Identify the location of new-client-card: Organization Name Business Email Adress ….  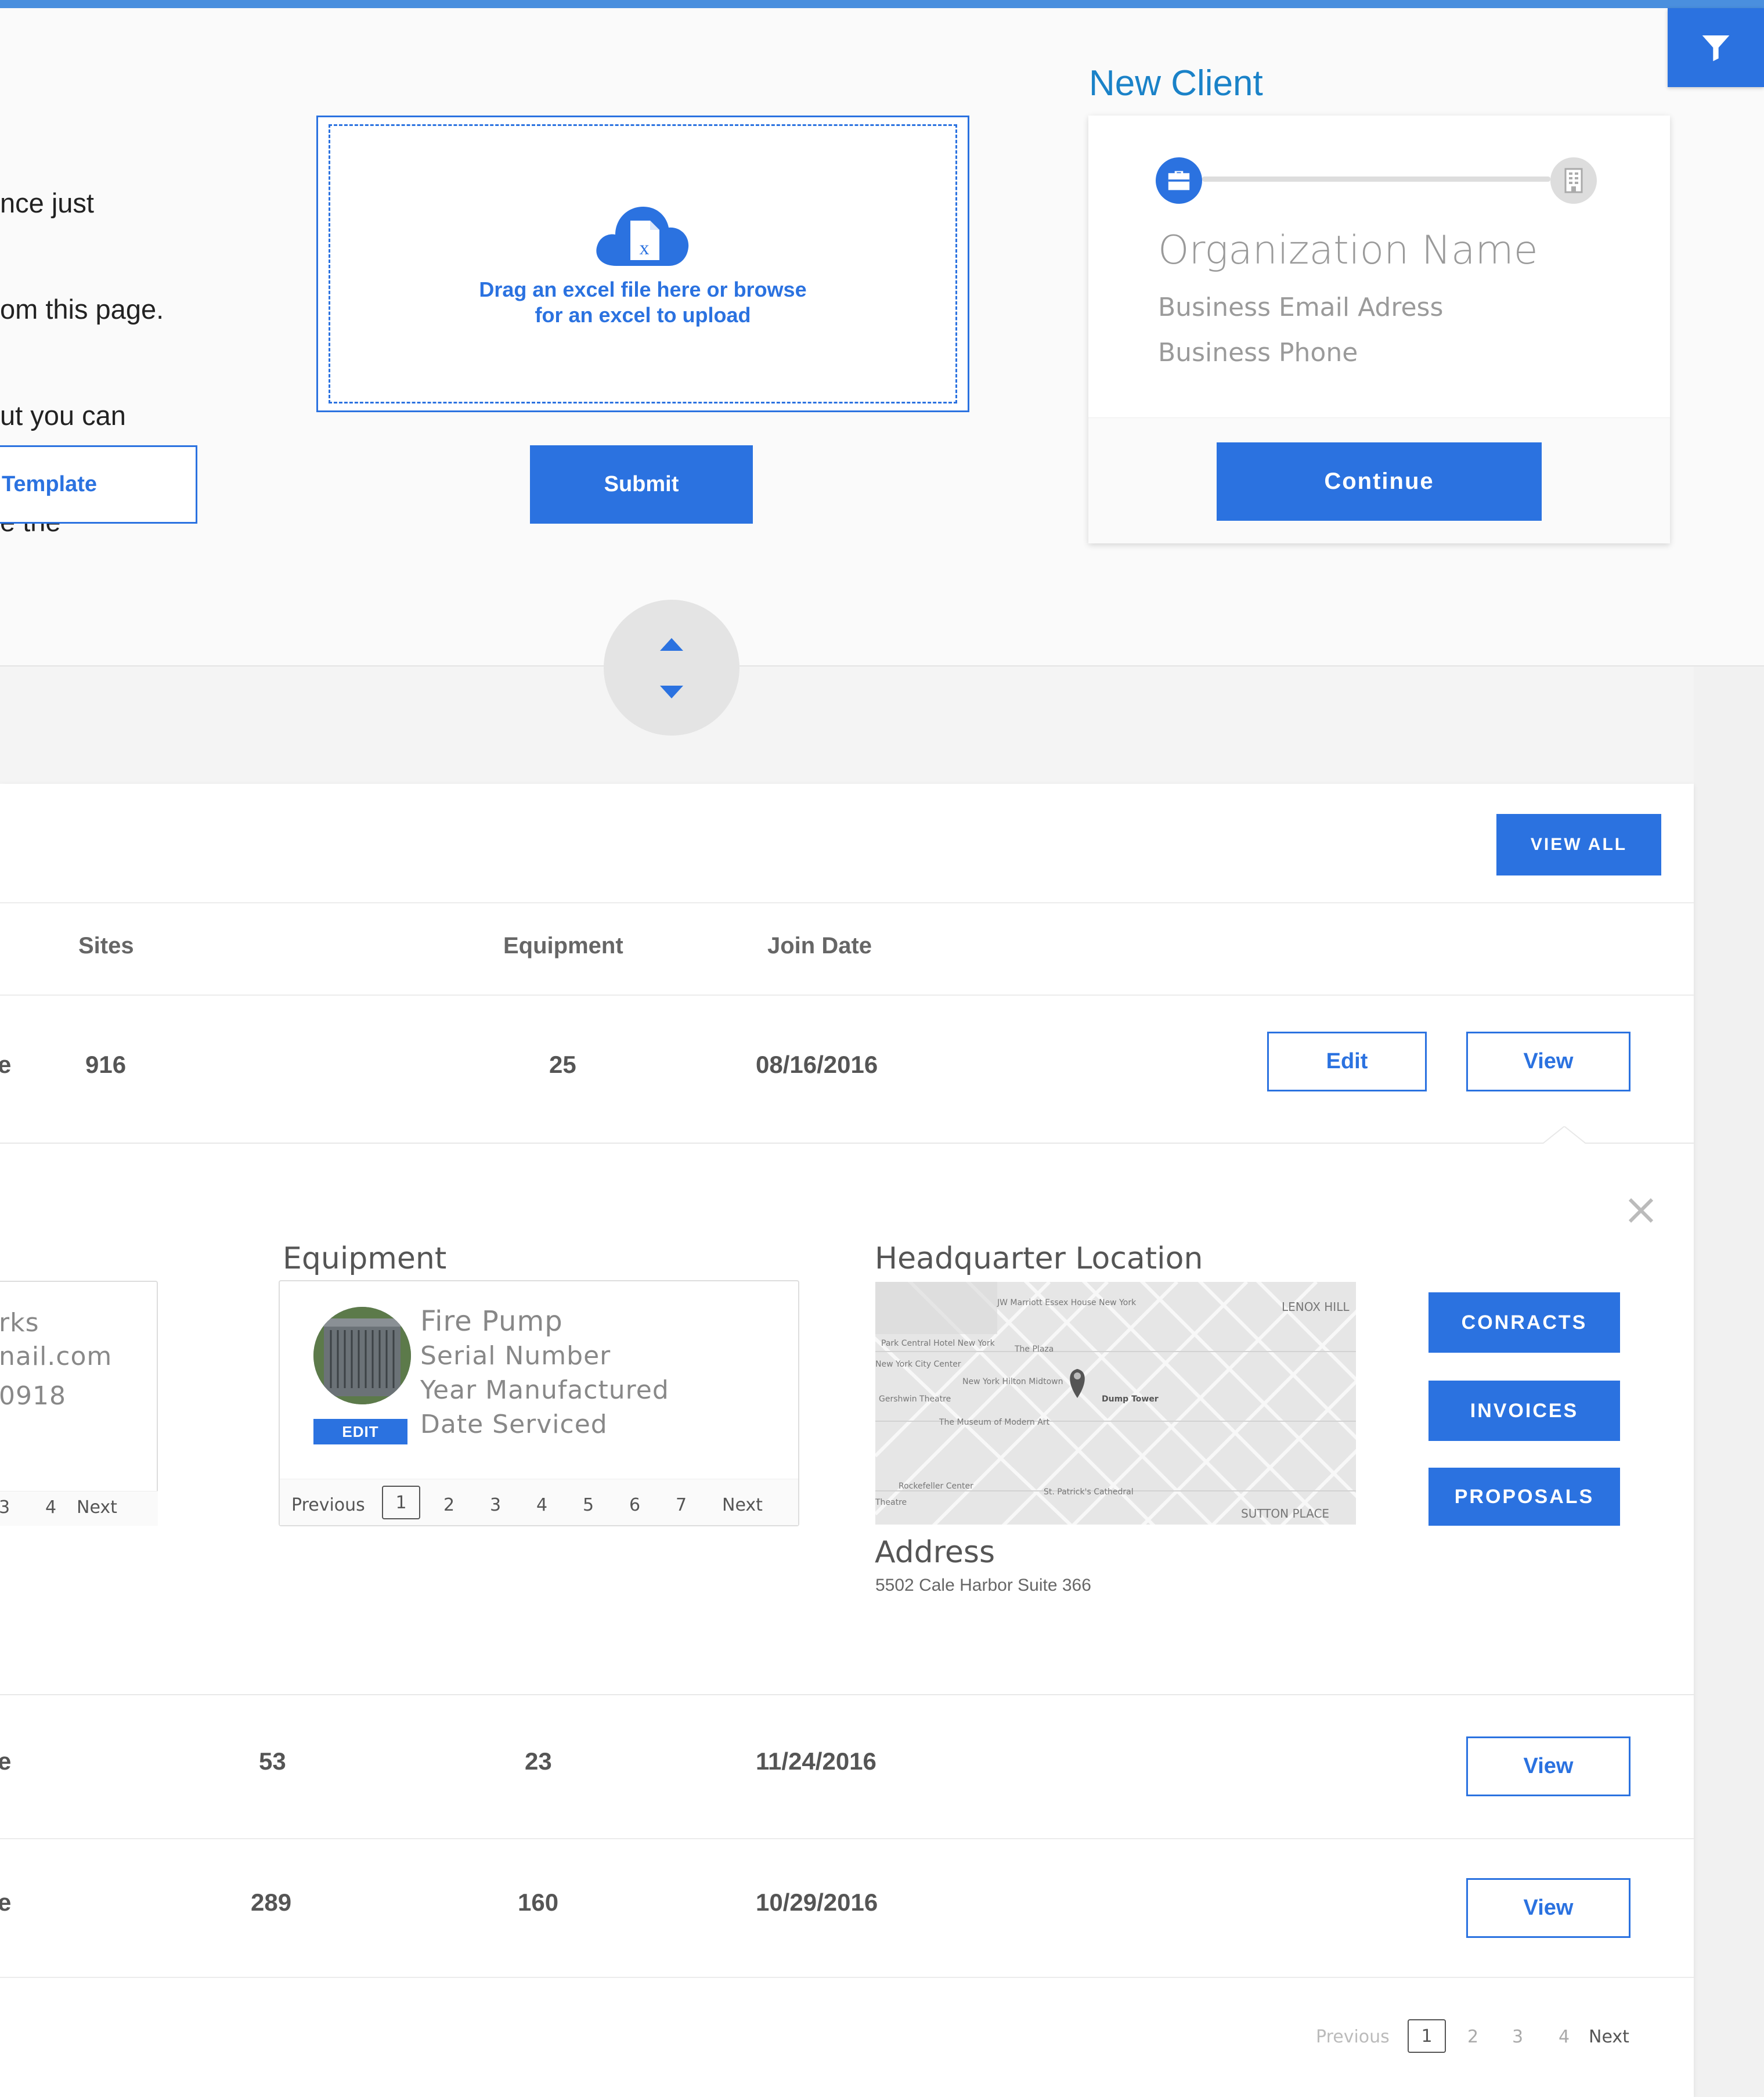
(1379, 329).